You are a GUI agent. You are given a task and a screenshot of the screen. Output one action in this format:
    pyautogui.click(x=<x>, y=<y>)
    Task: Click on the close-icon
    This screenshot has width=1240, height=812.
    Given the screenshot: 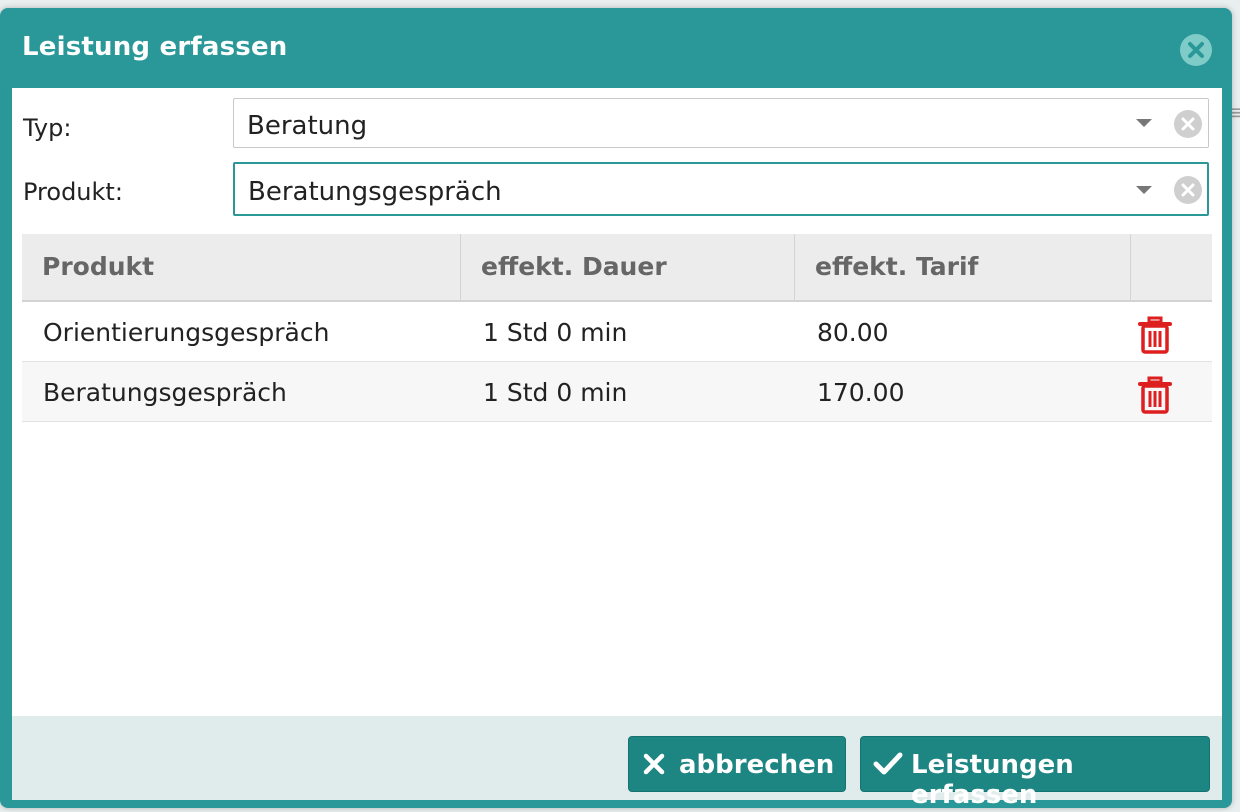 What is the action you would take?
    pyautogui.click(x=1196, y=50)
    